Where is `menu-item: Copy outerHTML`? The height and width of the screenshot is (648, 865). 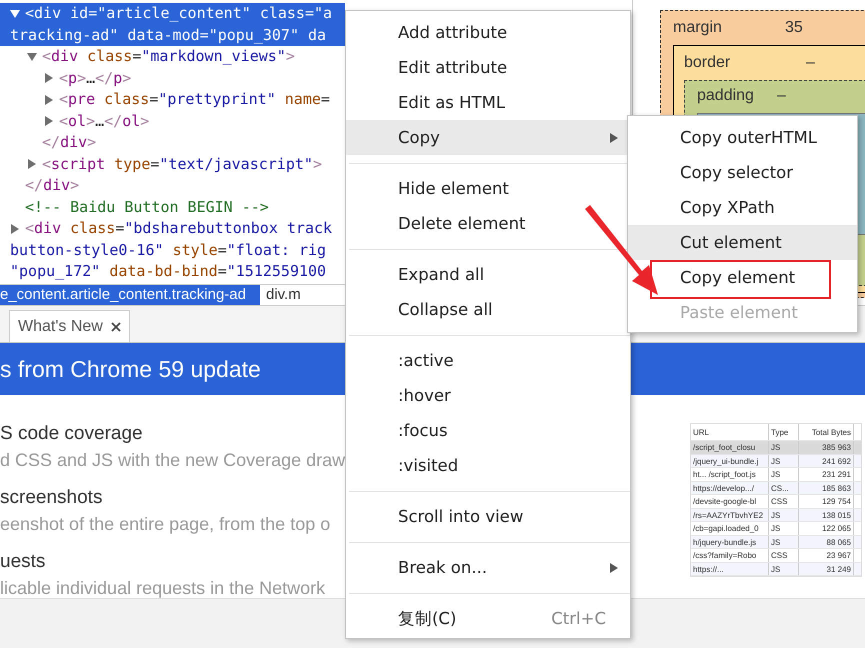 menu-item: Copy outerHTML is located at coordinates (742, 137).